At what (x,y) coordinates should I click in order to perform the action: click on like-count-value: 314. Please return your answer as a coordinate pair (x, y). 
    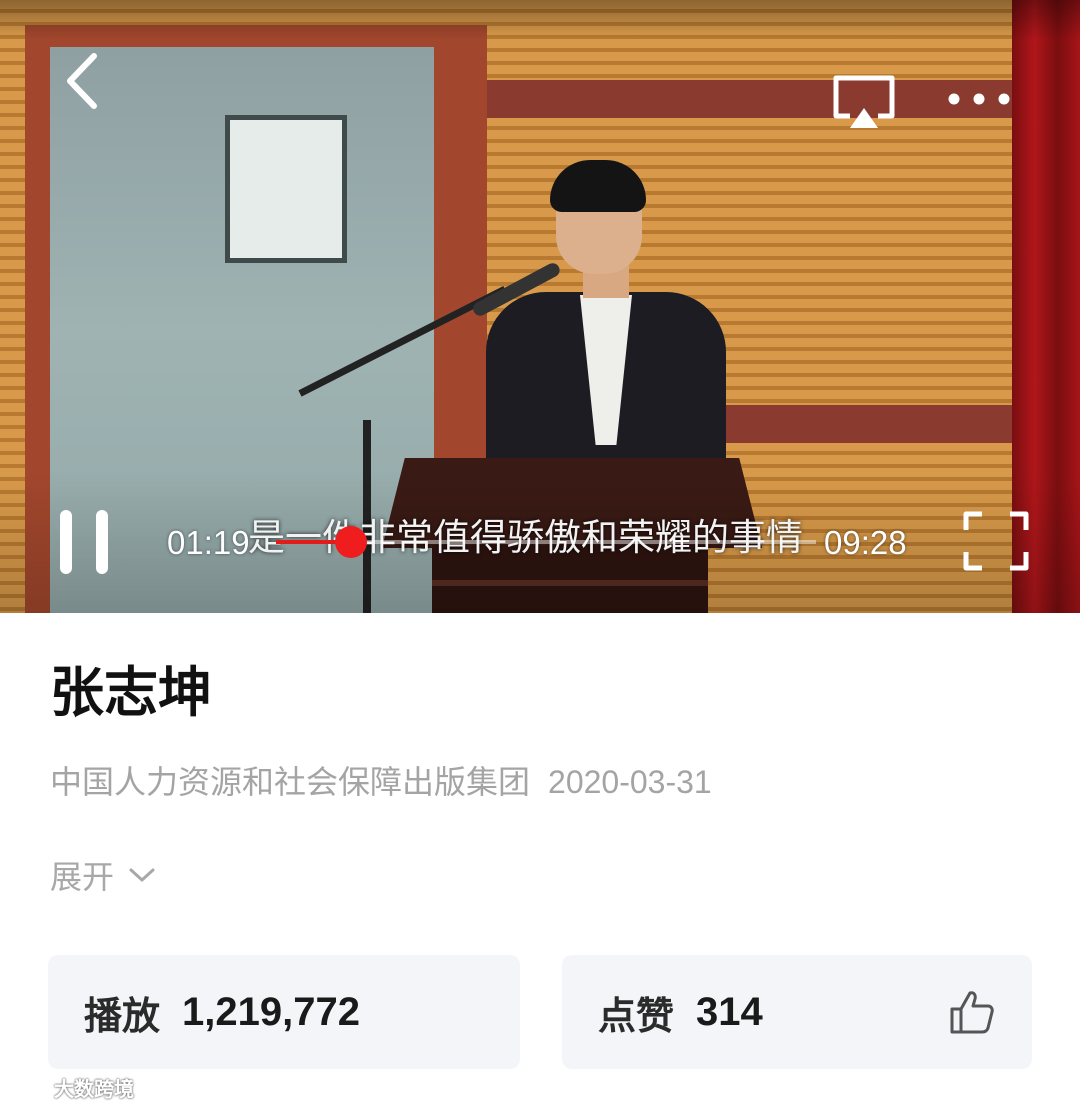
    Looking at the image, I should click on (729, 1011).